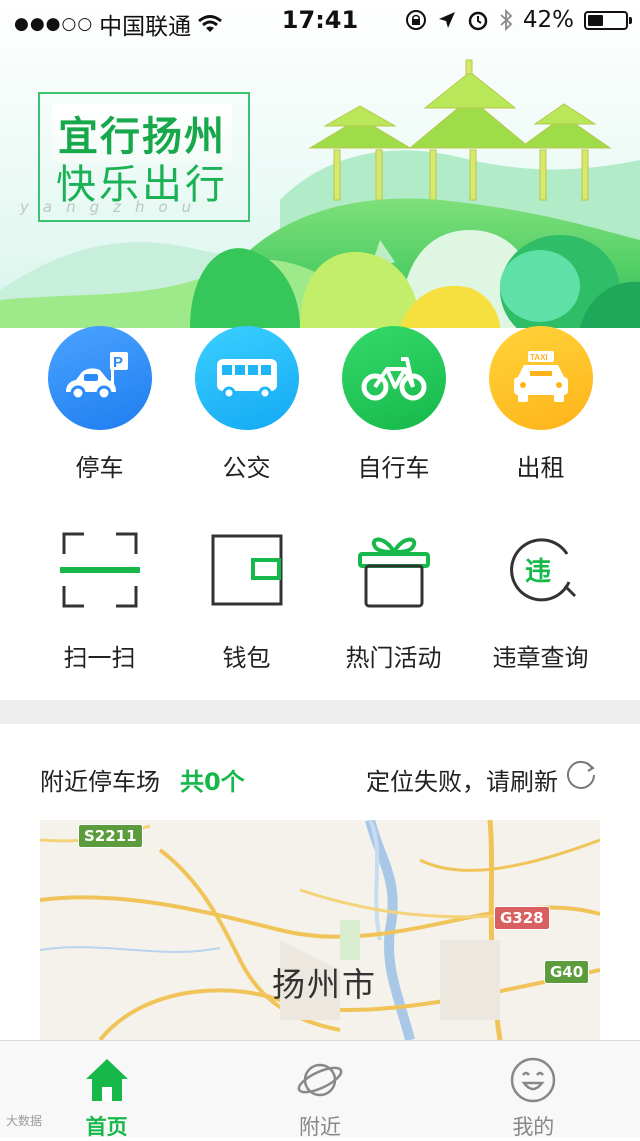 This screenshot has height=1141, width=640. I want to click on taxi-sign: TAXI, so click(539, 357).